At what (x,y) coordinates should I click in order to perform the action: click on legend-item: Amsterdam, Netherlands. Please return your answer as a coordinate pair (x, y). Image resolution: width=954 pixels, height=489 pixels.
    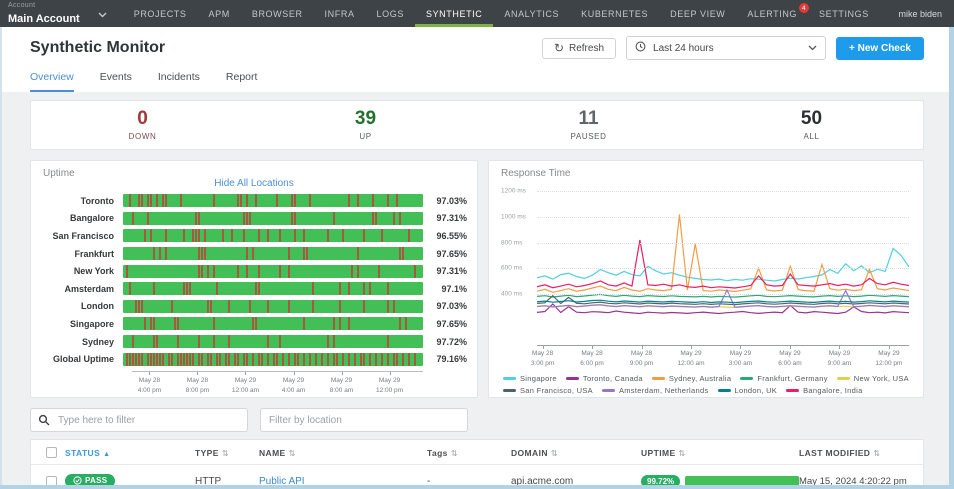
    Looking at the image, I should click on (655, 390).